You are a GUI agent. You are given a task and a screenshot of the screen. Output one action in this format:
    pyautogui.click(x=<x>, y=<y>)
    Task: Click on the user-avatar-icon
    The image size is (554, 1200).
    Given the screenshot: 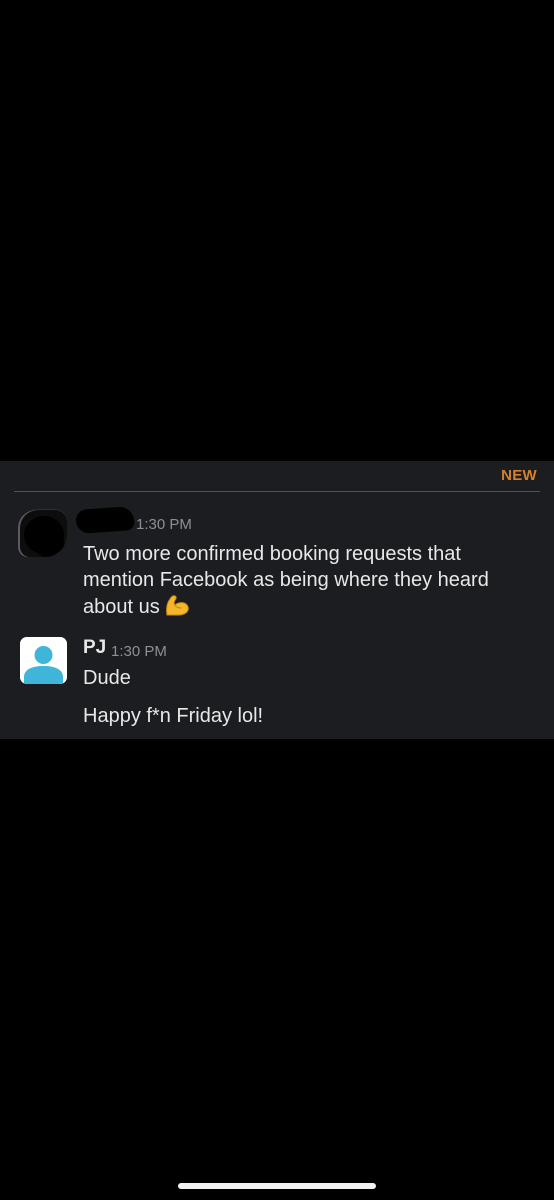 What is the action you would take?
    pyautogui.click(x=43, y=660)
    